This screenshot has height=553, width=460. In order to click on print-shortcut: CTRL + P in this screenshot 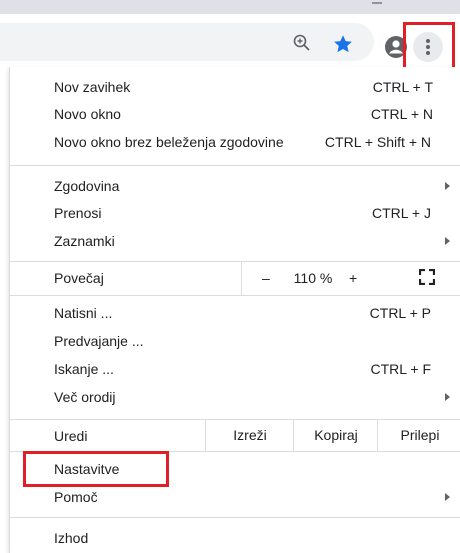, I will do `click(400, 313)`.